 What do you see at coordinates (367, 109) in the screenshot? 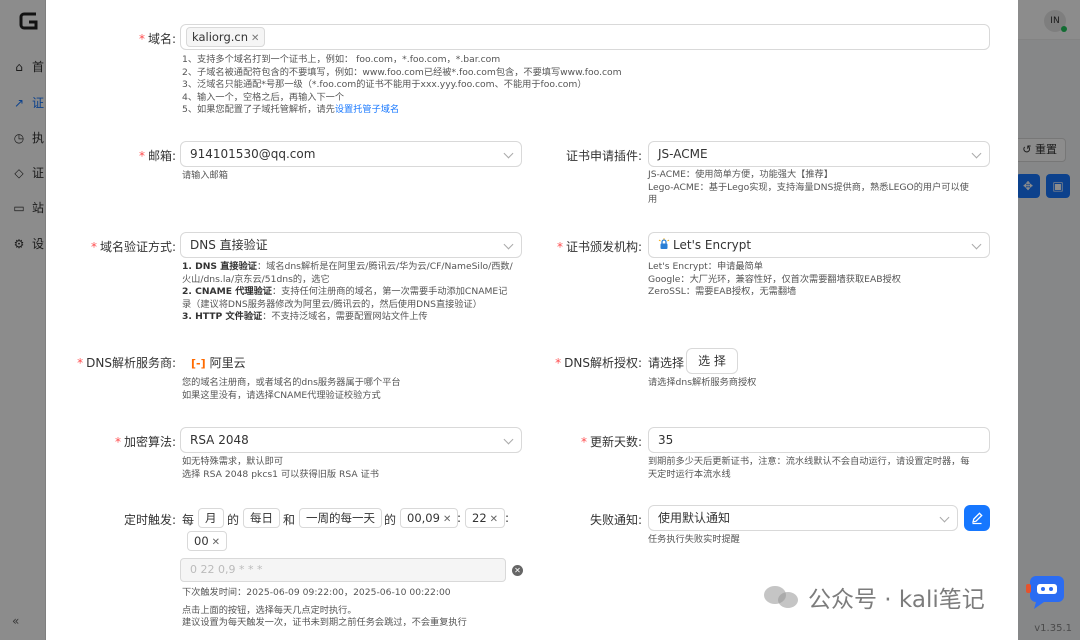
I see `set-subdomain-link: 设置托管子域名` at bounding box center [367, 109].